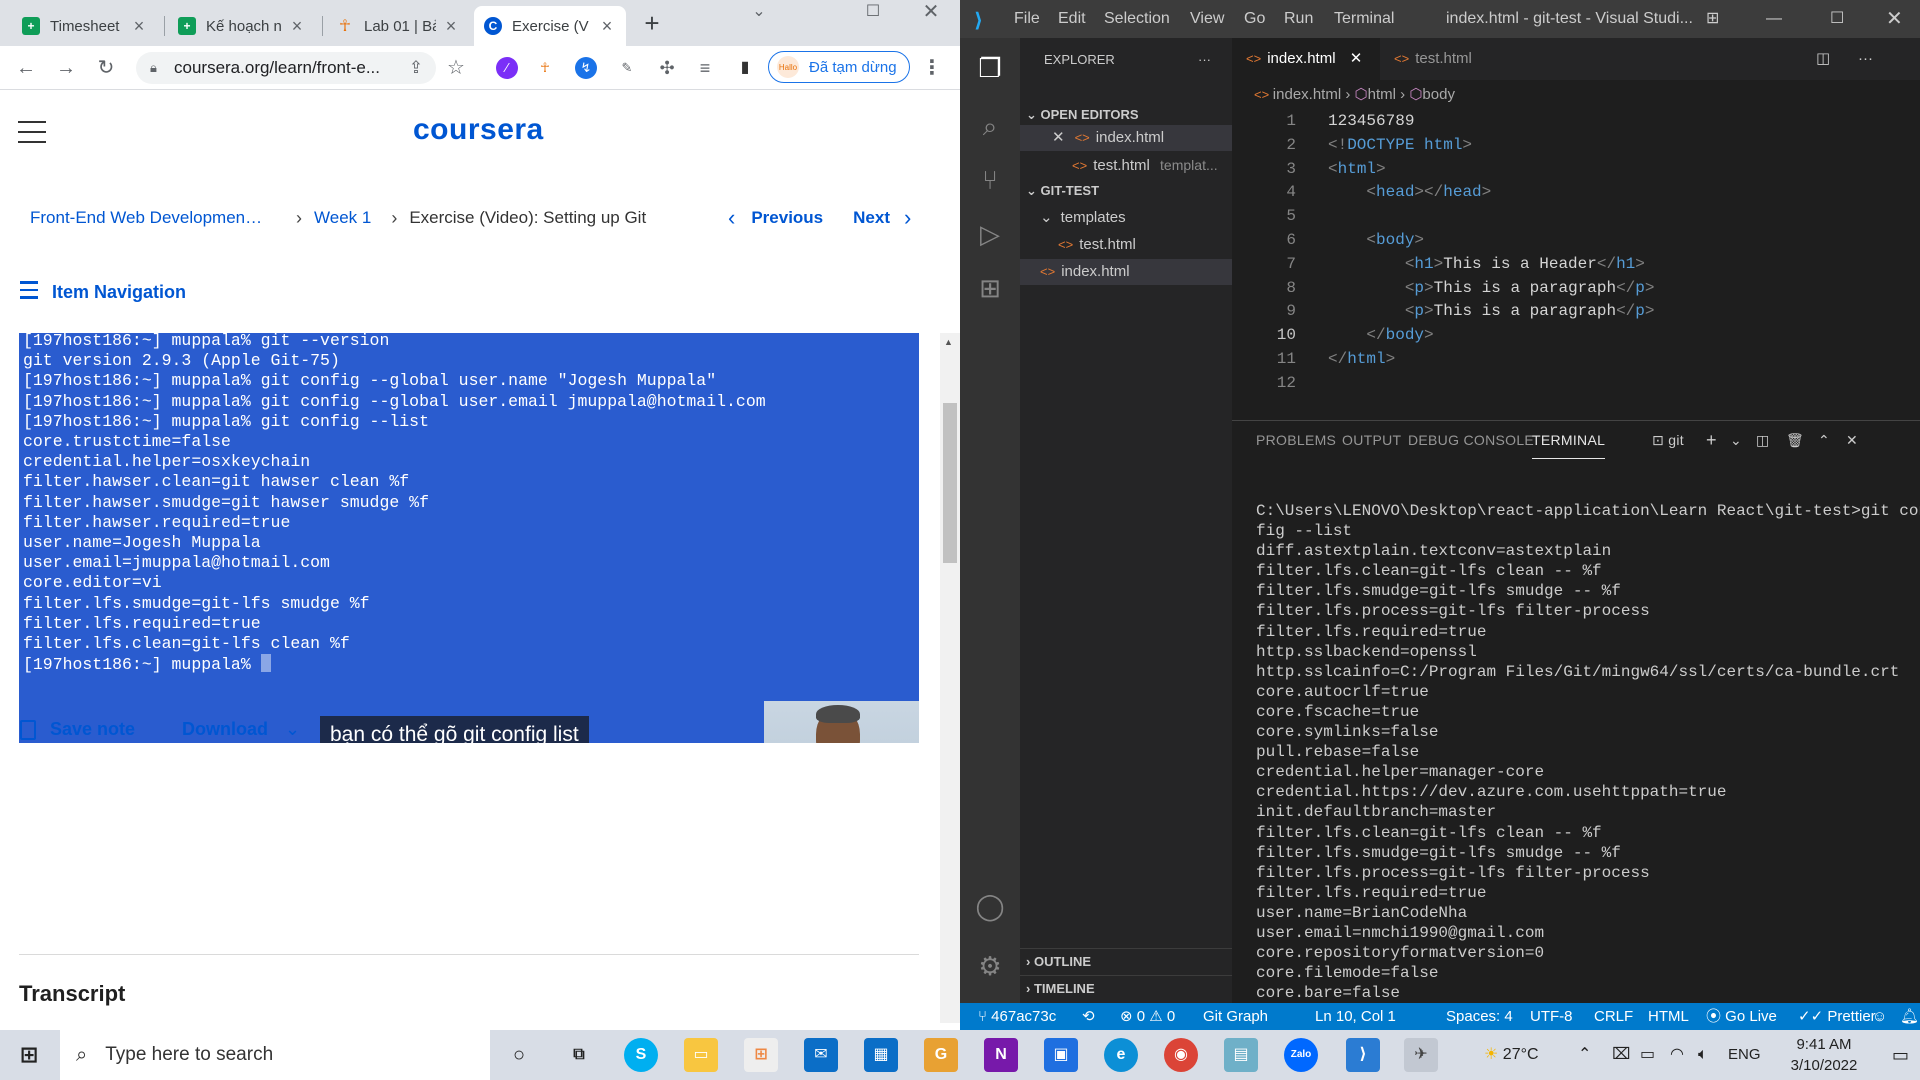 The height and width of the screenshot is (1080, 1920). What do you see at coordinates (519, 1055) in the screenshot?
I see `cortana-icon: ○` at bounding box center [519, 1055].